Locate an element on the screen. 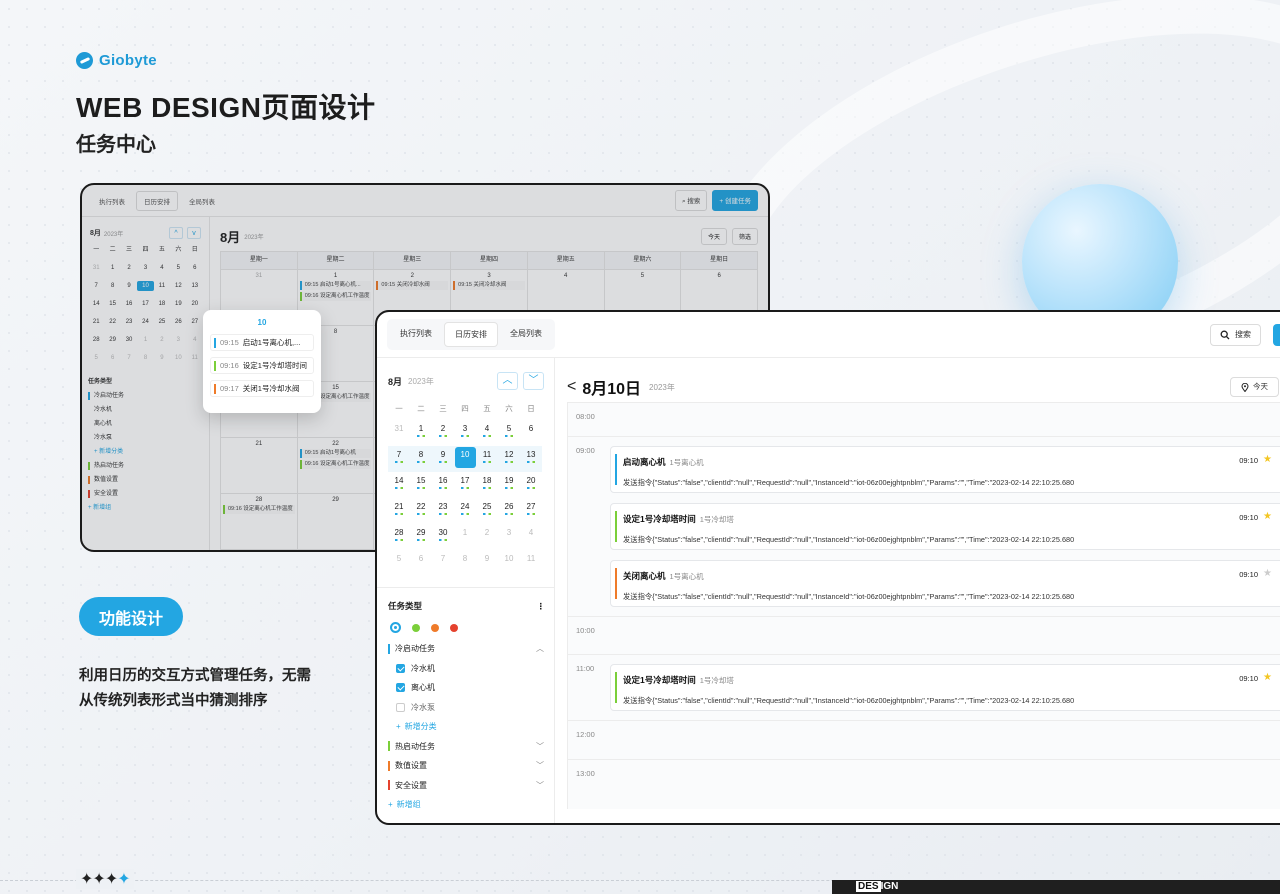  group-value: 数值设置 is located at coordinates (106, 480).